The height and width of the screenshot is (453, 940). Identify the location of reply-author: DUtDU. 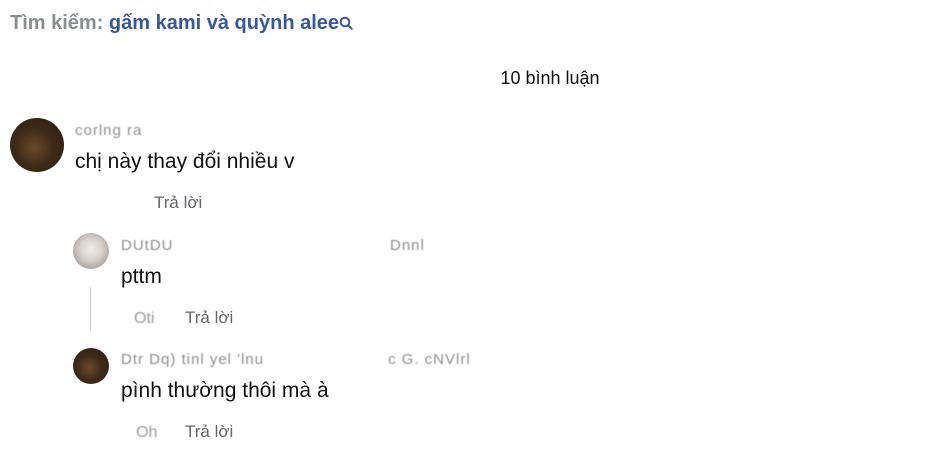
(147, 245).